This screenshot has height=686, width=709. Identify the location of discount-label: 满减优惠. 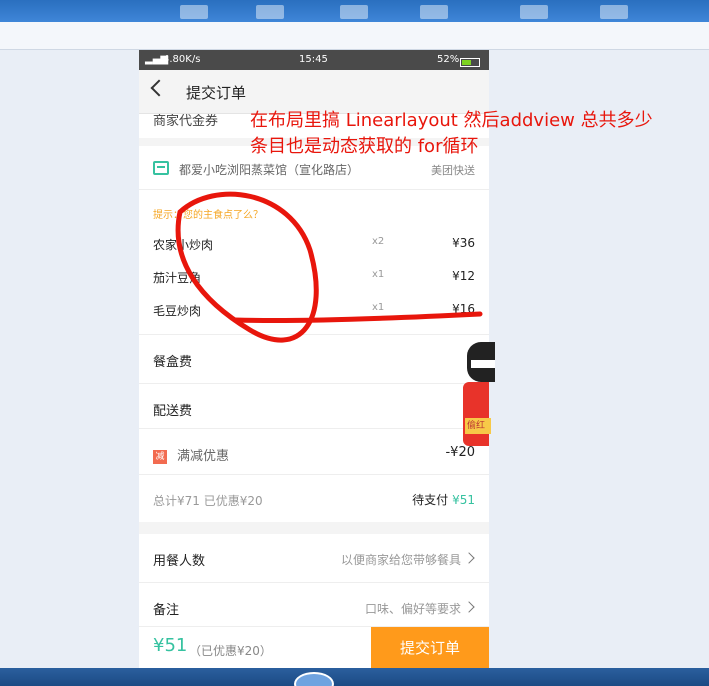
(203, 456).